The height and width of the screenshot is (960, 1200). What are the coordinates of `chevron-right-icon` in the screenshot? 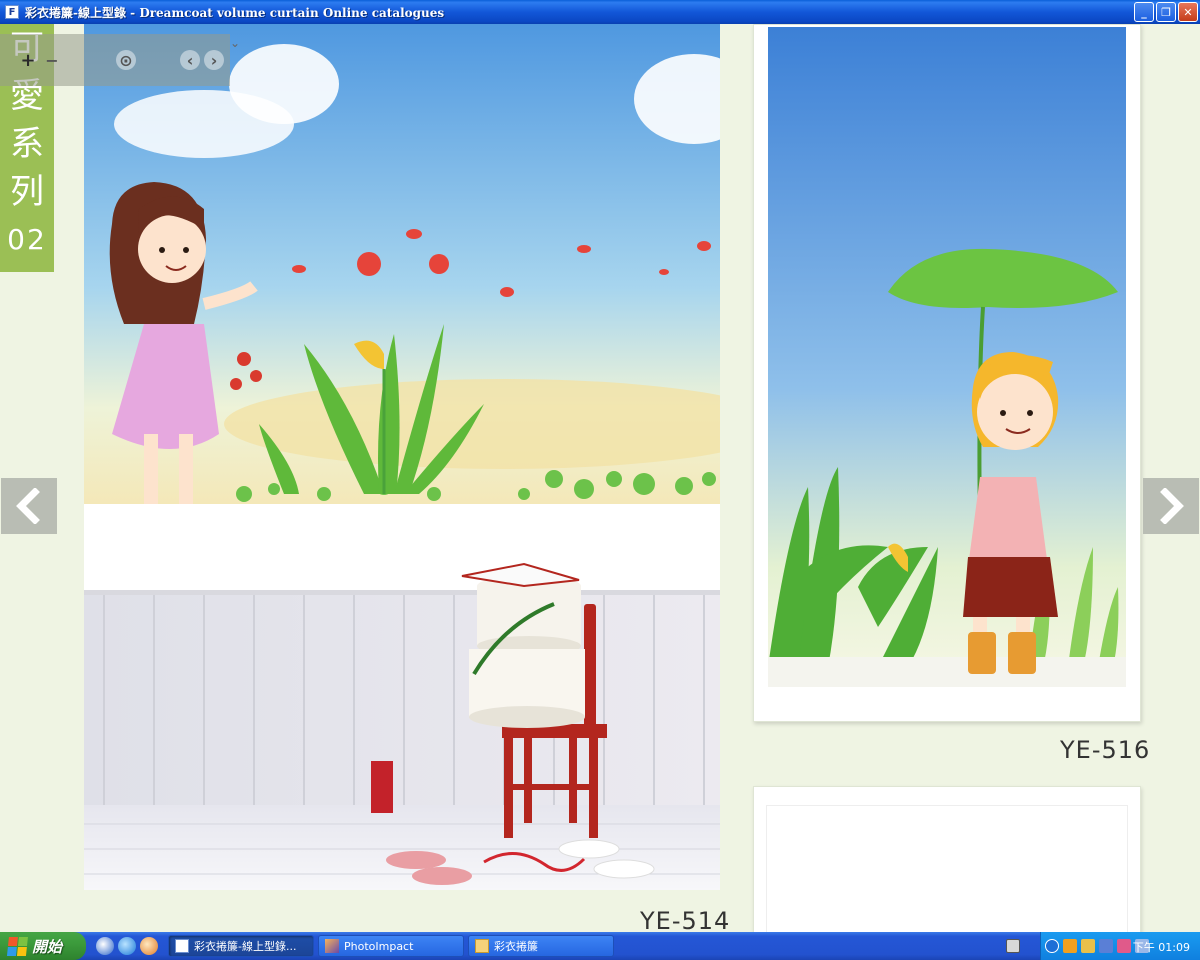 It's located at (1172, 506).